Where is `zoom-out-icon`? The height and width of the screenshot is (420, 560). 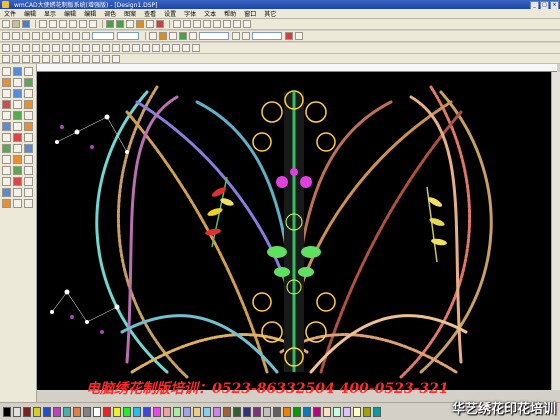
zoom-out-icon is located at coordinates (120, 24).